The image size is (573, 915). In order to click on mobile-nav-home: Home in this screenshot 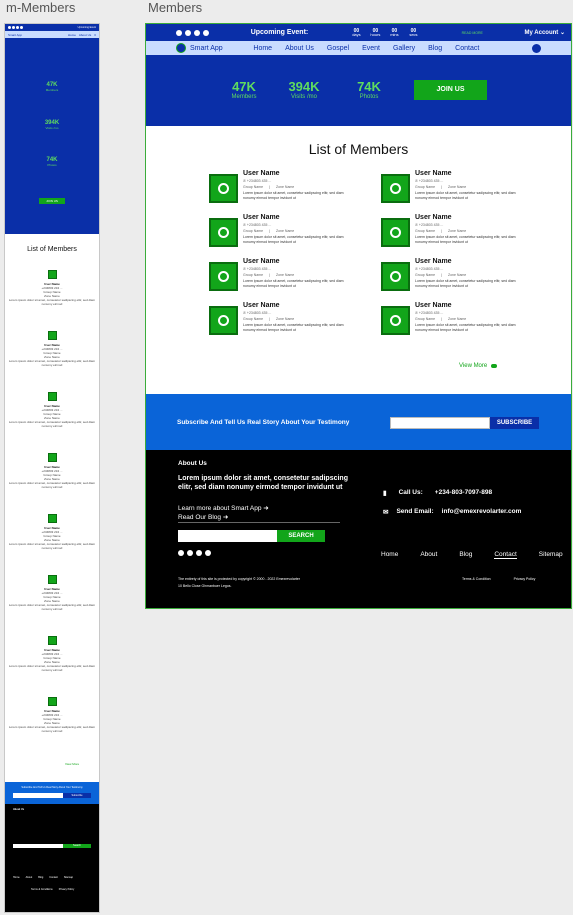, I will do `click(72, 35)`.